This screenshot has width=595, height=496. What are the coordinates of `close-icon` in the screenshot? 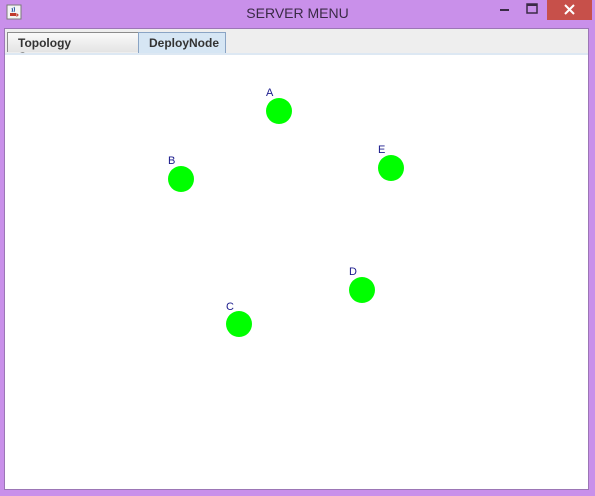 It's located at (569, 9).